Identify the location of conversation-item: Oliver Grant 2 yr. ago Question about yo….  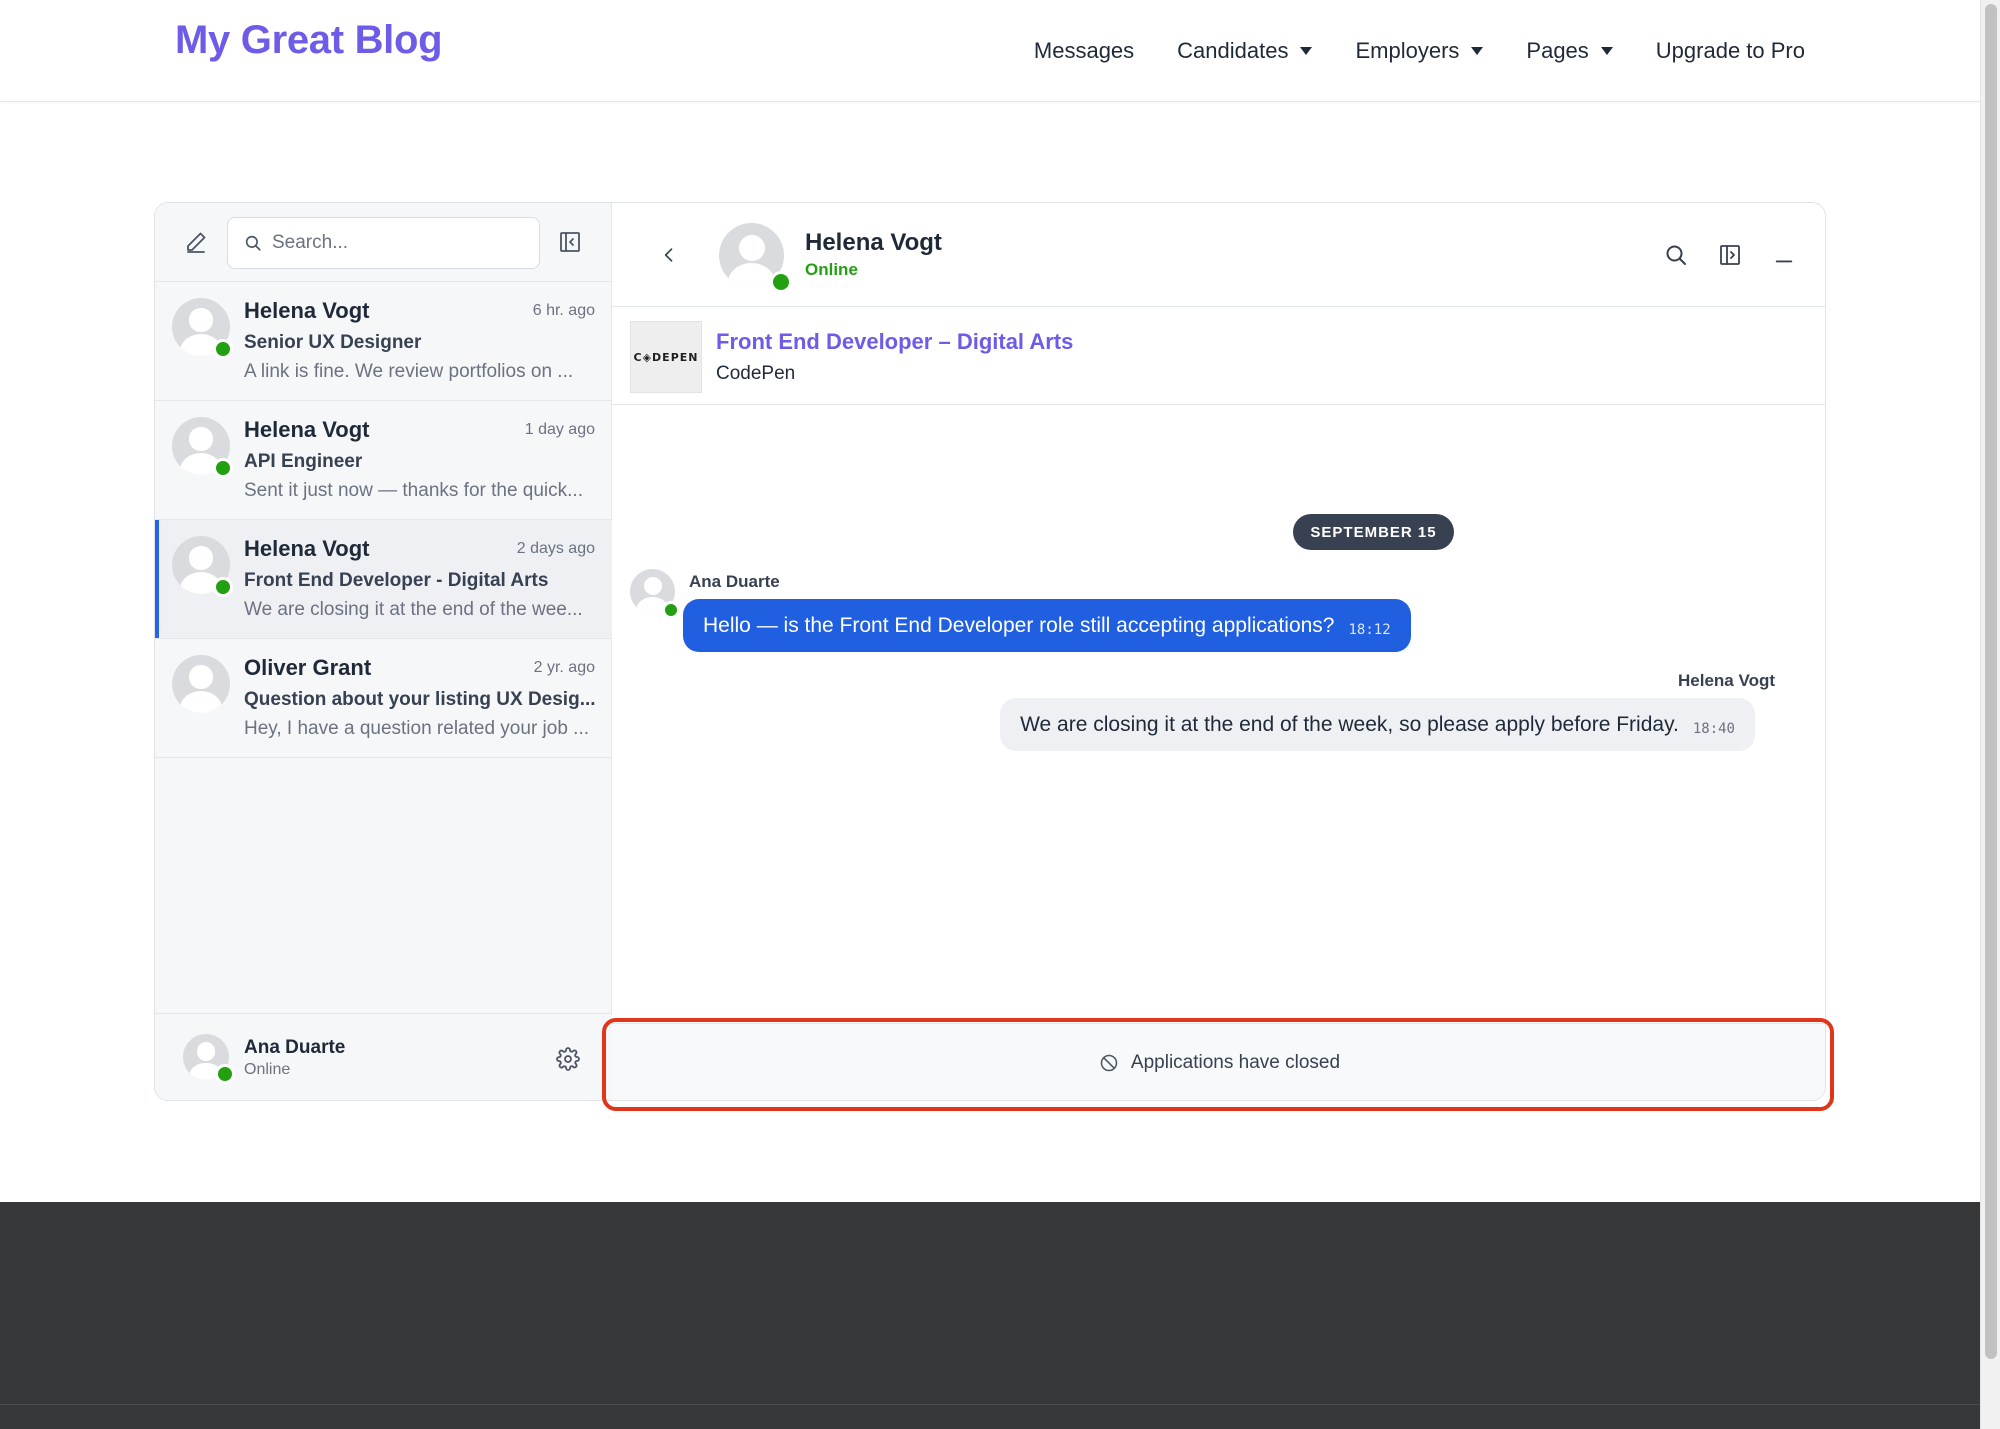
(383, 698).